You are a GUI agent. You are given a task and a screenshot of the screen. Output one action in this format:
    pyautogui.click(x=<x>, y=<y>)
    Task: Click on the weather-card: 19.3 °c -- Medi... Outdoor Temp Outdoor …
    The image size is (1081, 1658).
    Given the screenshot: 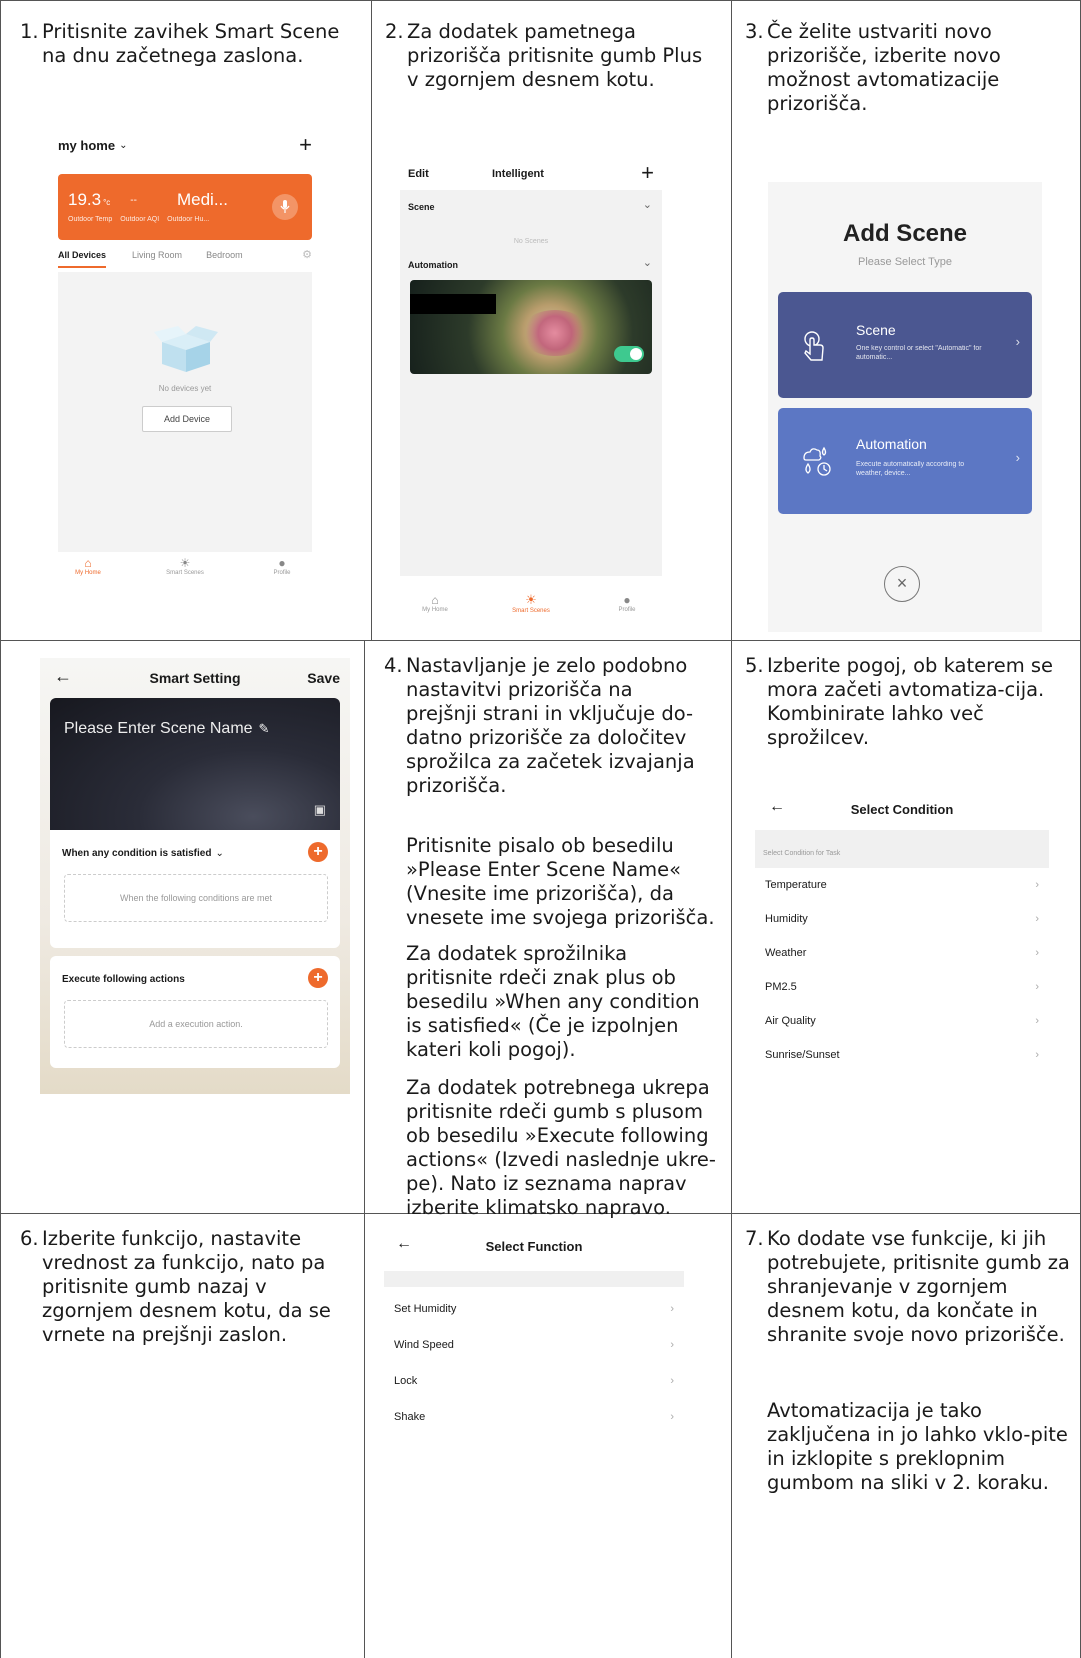 What is the action you would take?
    pyautogui.click(x=185, y=207)
    